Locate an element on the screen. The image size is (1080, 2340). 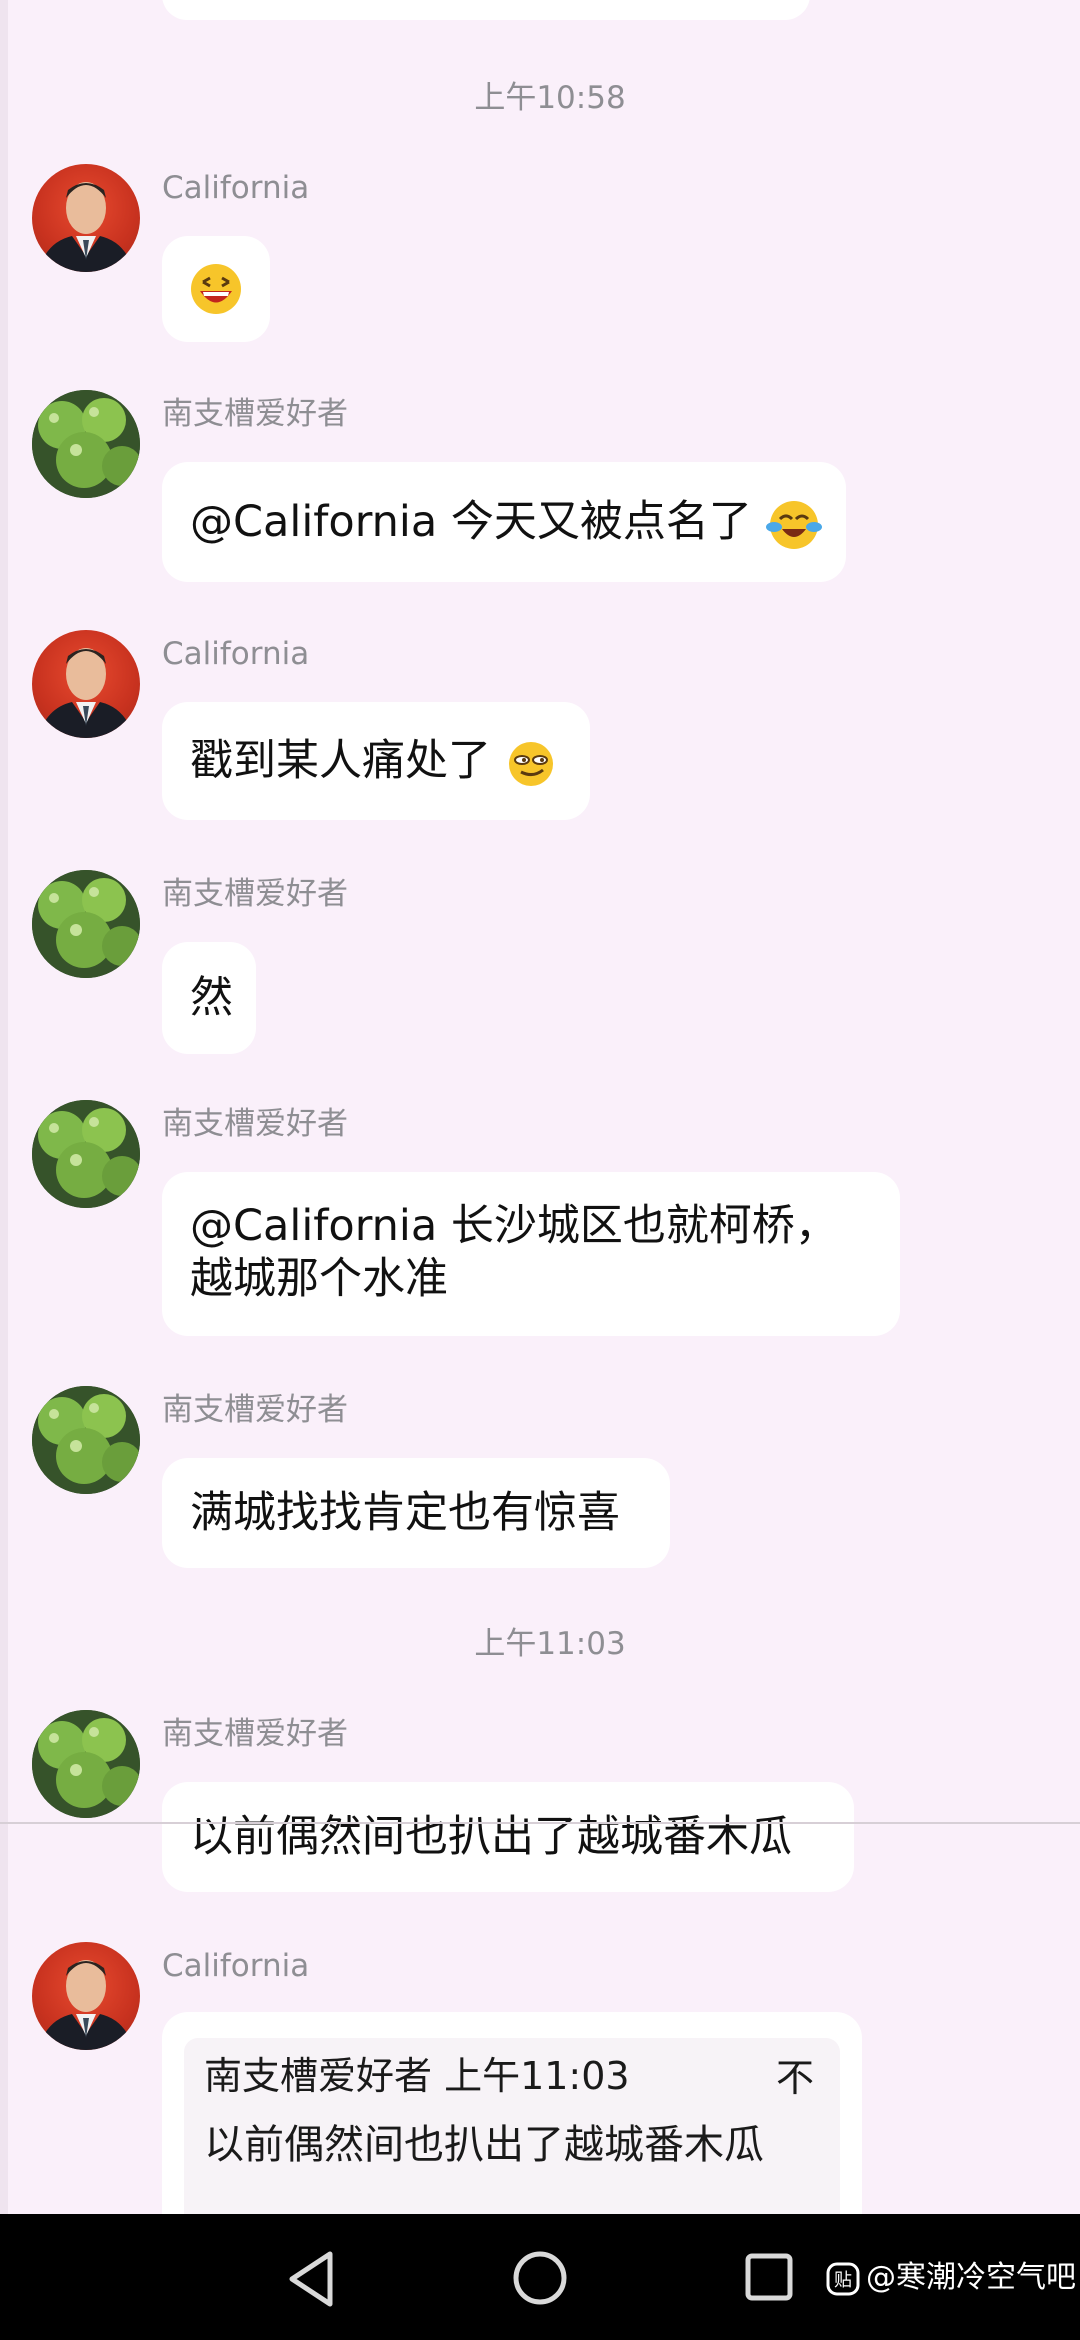
back-icon is located at coordinates (311, 2279).